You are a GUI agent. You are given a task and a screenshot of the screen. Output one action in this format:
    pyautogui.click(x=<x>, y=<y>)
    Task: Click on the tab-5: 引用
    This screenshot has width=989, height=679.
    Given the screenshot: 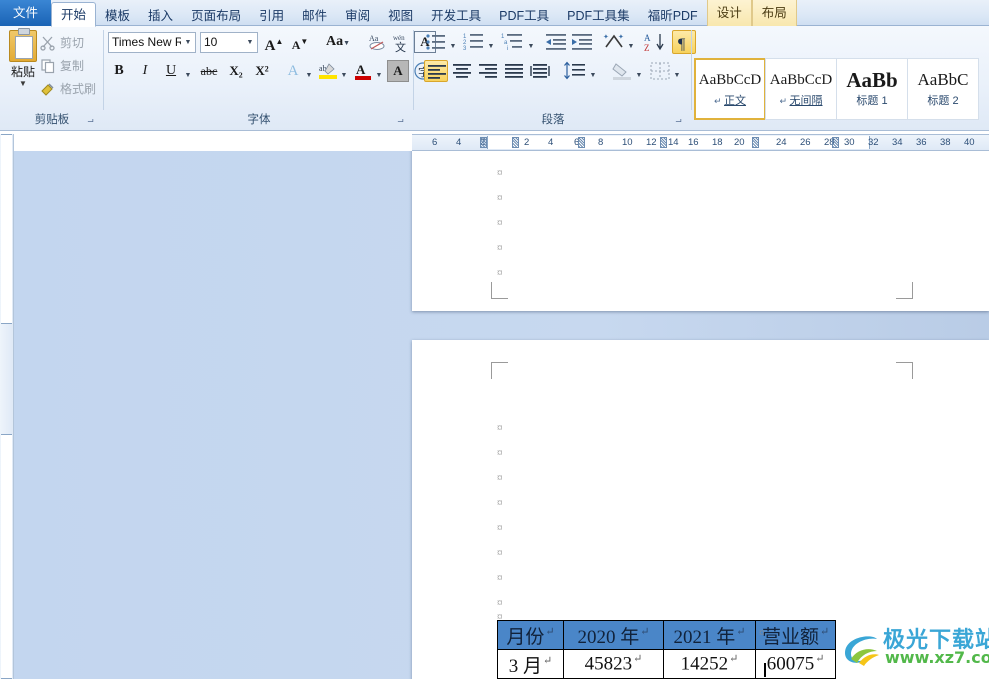 What is the action you would take?
    pyautogui.click(x=271, y=16)
    